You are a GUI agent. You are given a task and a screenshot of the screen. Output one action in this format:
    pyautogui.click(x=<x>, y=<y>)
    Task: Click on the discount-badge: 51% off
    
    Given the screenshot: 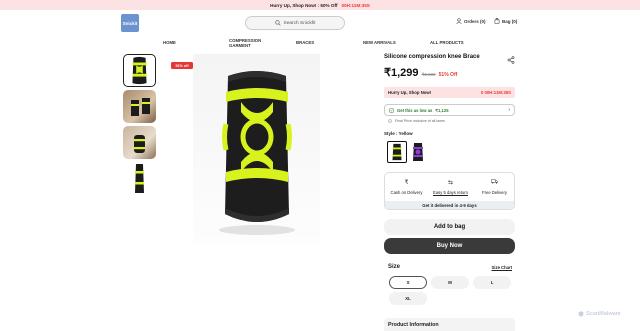 What is the action you would take?
    pyautogui.click(x=182, y=65)
    